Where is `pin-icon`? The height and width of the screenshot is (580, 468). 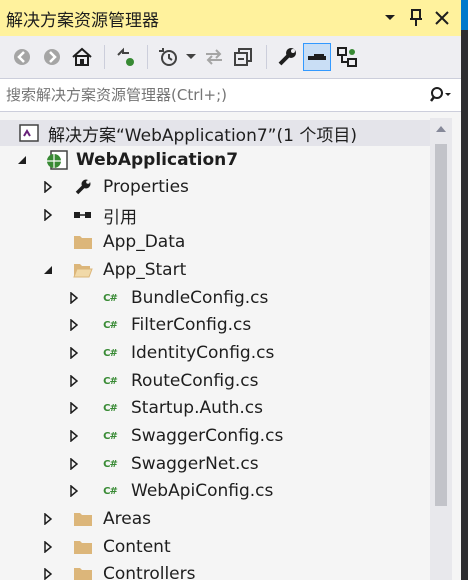 pin-icon is located at coordinates (416, 18).